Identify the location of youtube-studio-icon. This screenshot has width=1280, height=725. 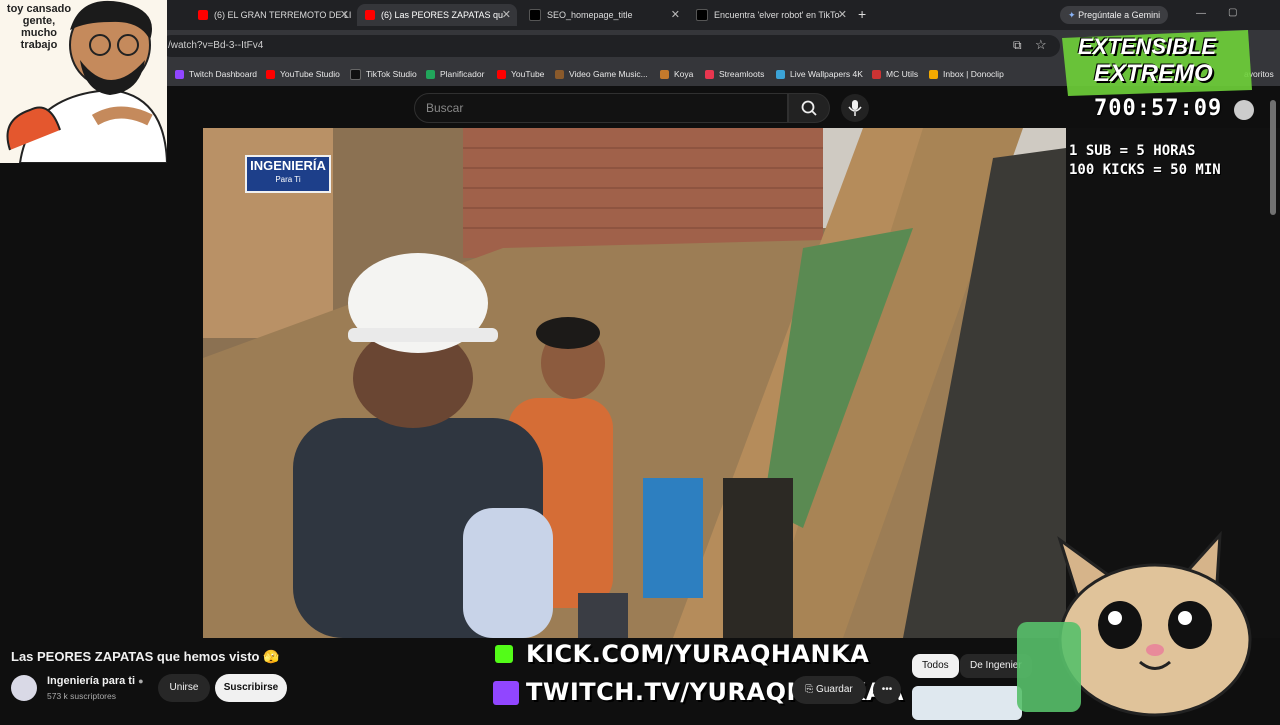
(270, 74).